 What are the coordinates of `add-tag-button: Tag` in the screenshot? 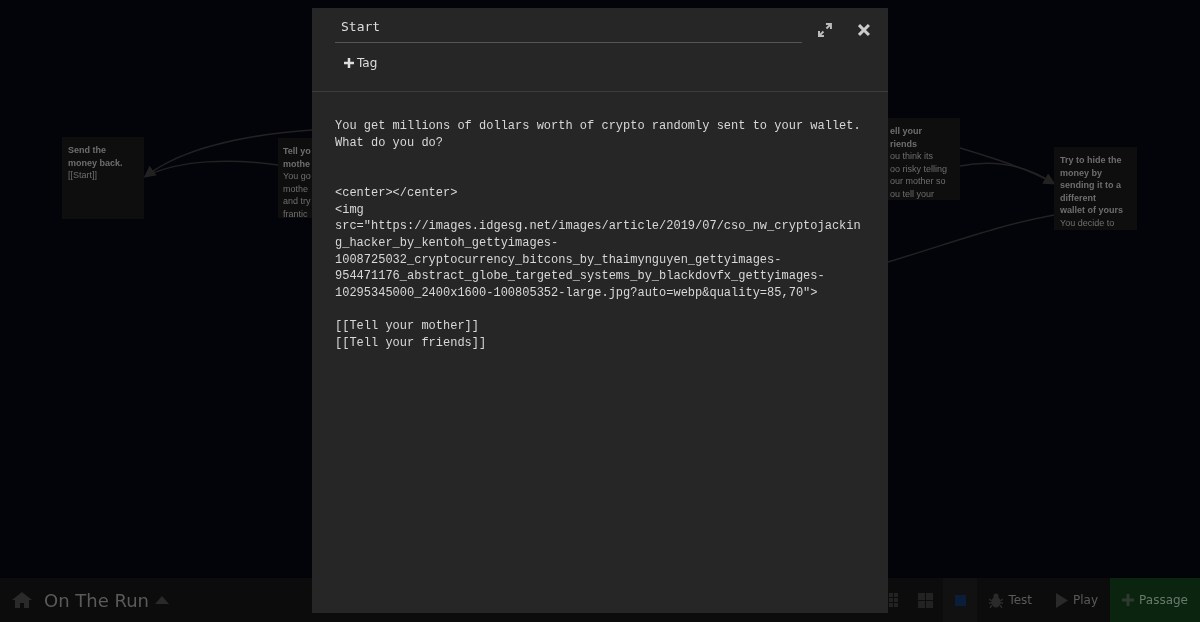 It's located at (361, 63).